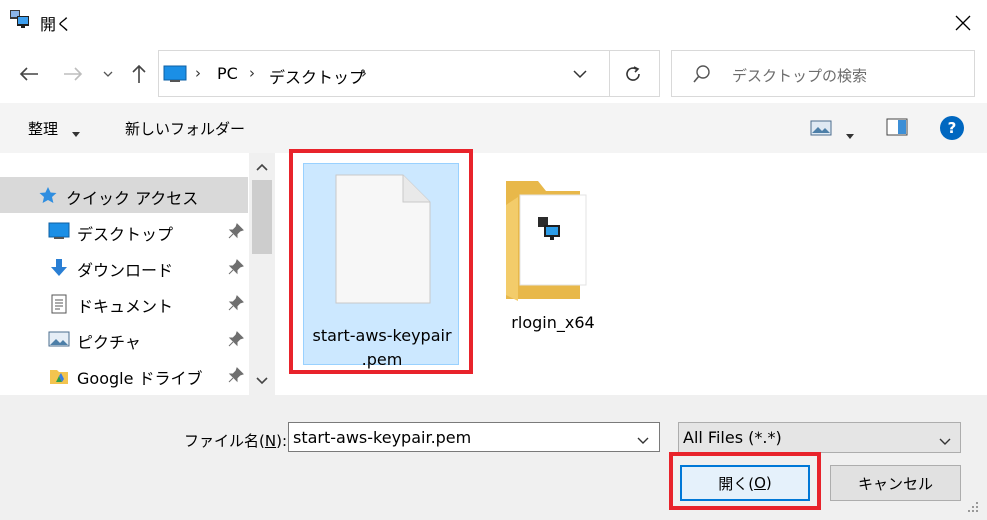 This screenshot has width=987, height=520. I want to click on filename-dropdown-chevron-icon, so click(643, 440).